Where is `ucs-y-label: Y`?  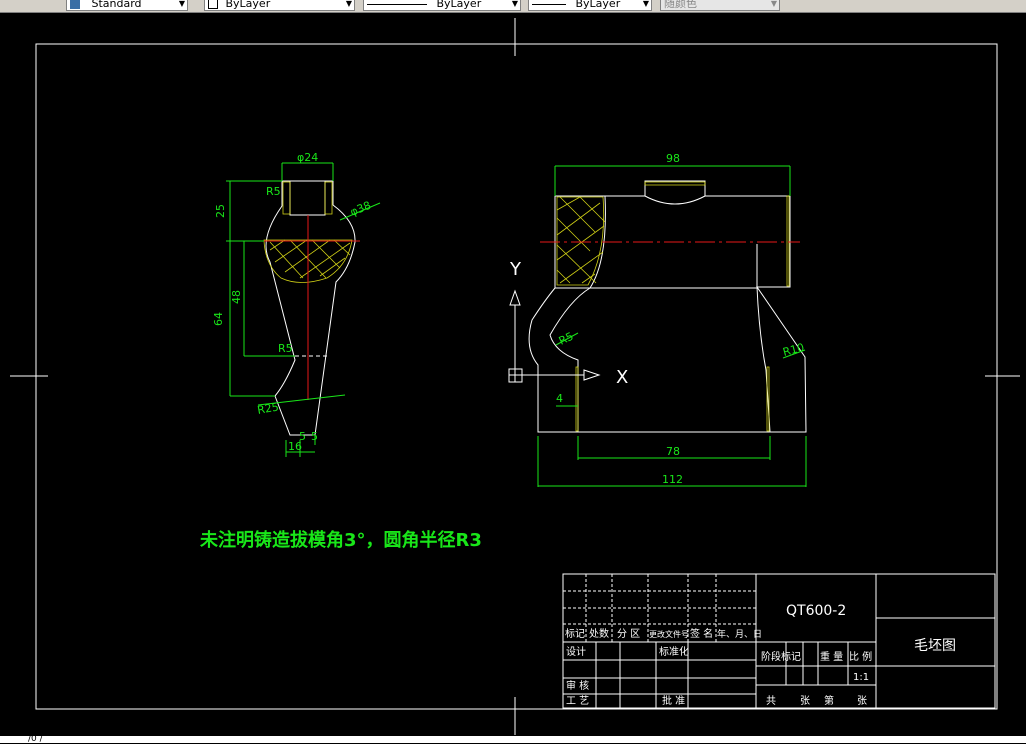 ucs-y-label: Y is located at coordinates (515, 269).